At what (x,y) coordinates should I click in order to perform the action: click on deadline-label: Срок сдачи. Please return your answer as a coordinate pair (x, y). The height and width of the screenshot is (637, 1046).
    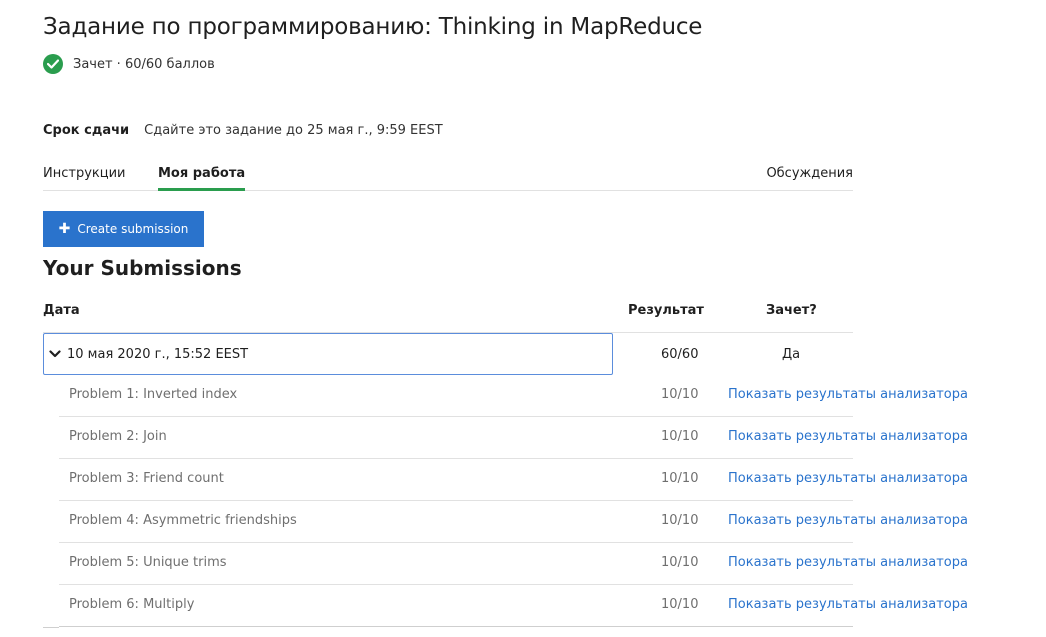
    Looking at the image, I should click on (86, 130).